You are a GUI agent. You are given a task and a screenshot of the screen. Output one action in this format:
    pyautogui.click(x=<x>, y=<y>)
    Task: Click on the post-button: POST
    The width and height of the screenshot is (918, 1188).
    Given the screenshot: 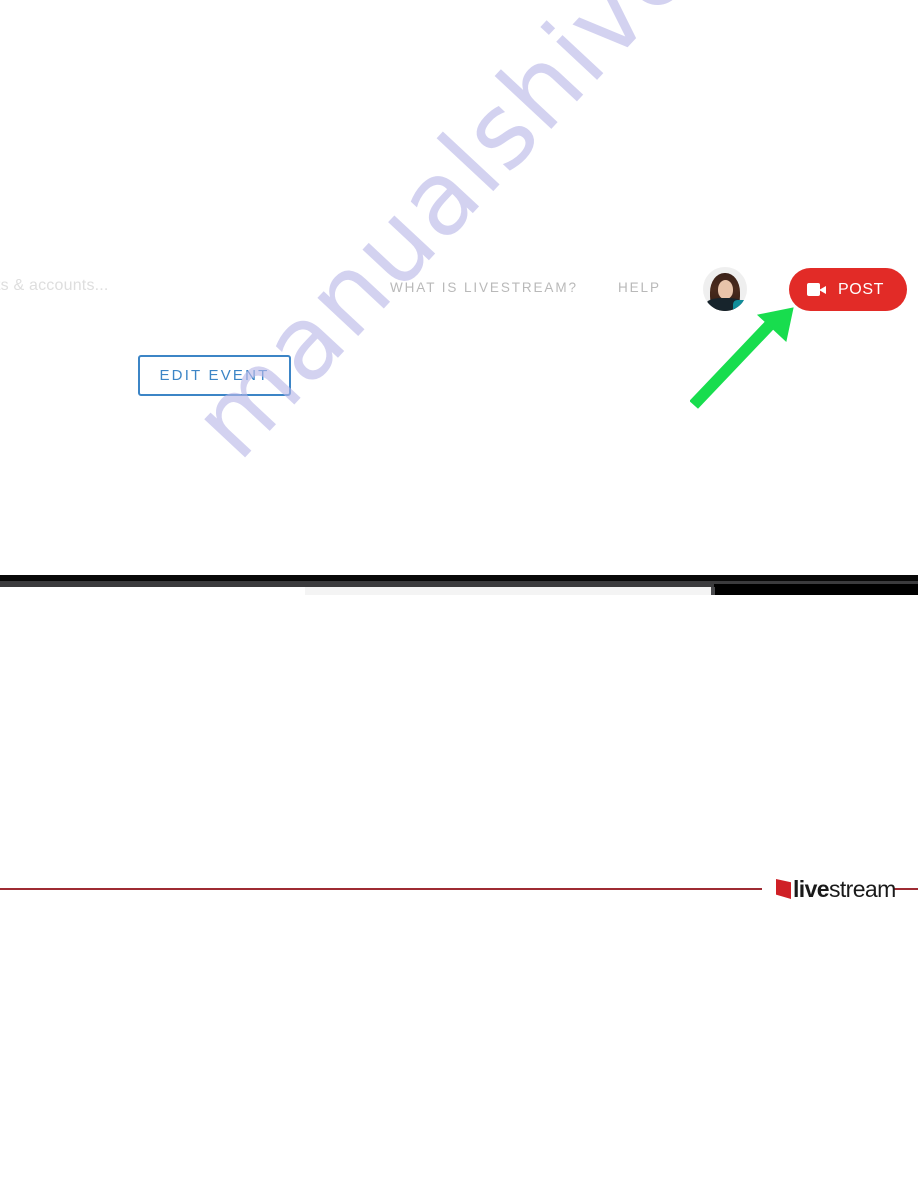 What is the action you would take?
    pyautogui.click(x=848, y=289)
    